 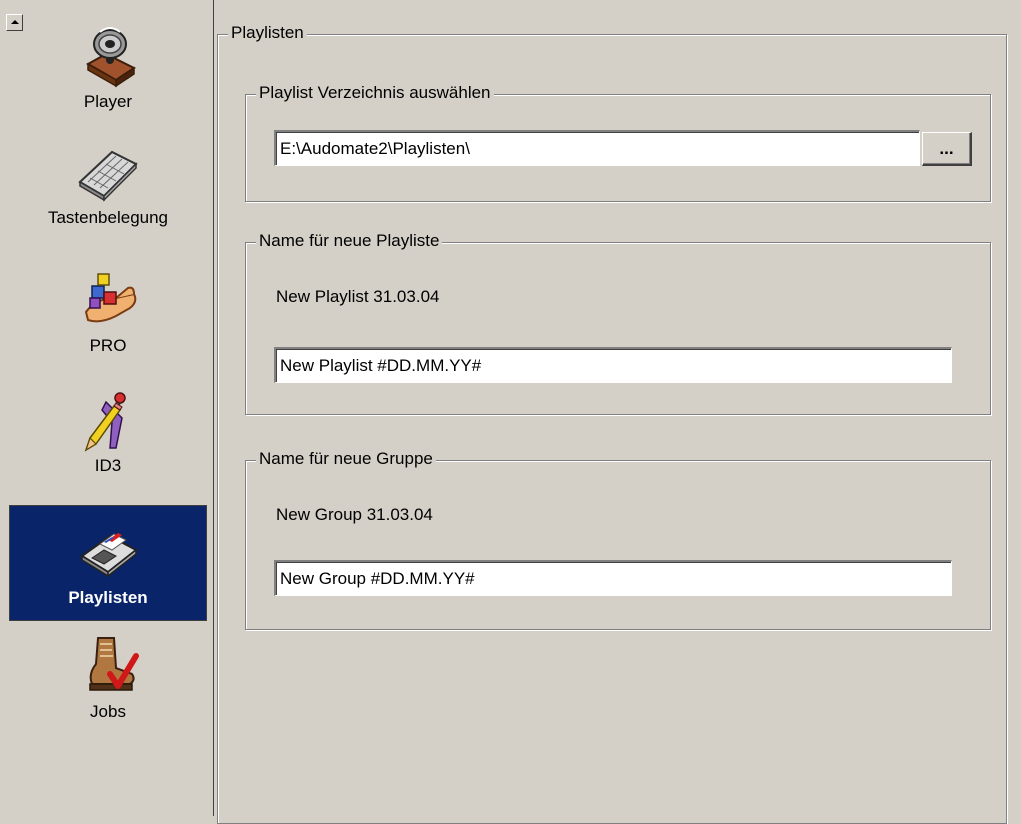 I want to click on sidebar-item-tastenbelegung: Tastenbelegung, so click(x=108, y=190).